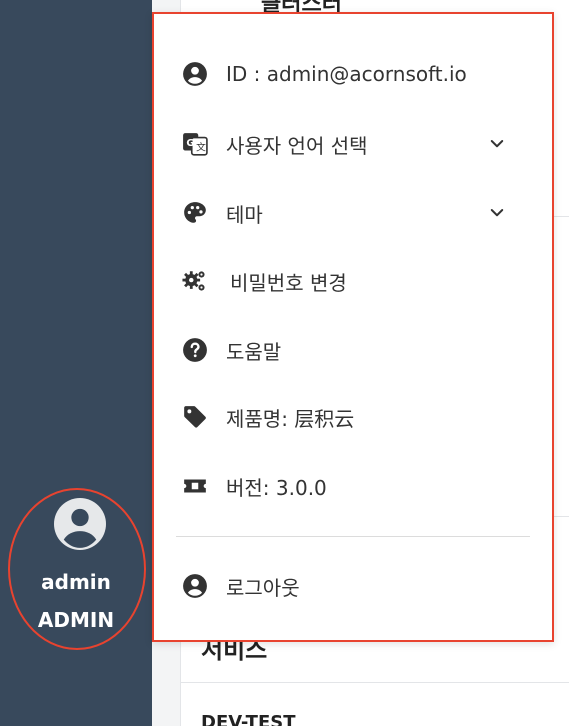 The width and height of the screenshot is (569, 726). What do you see at coordinates (248, 719) in the screenshot?
I see `dev-test-row: DEV-TEST` at bounding box center [248, 719].